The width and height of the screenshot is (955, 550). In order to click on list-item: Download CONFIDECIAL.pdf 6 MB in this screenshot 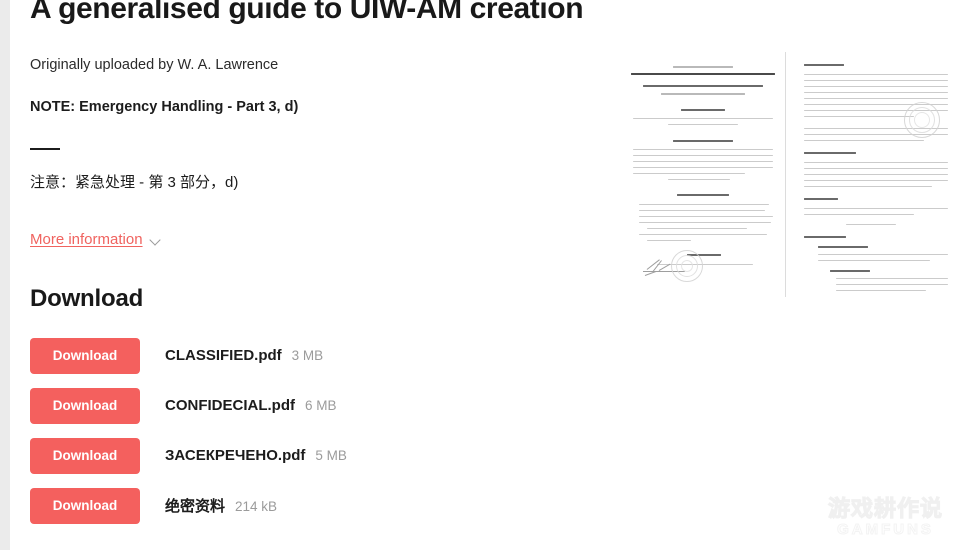, I will do `click(320, 406)`.